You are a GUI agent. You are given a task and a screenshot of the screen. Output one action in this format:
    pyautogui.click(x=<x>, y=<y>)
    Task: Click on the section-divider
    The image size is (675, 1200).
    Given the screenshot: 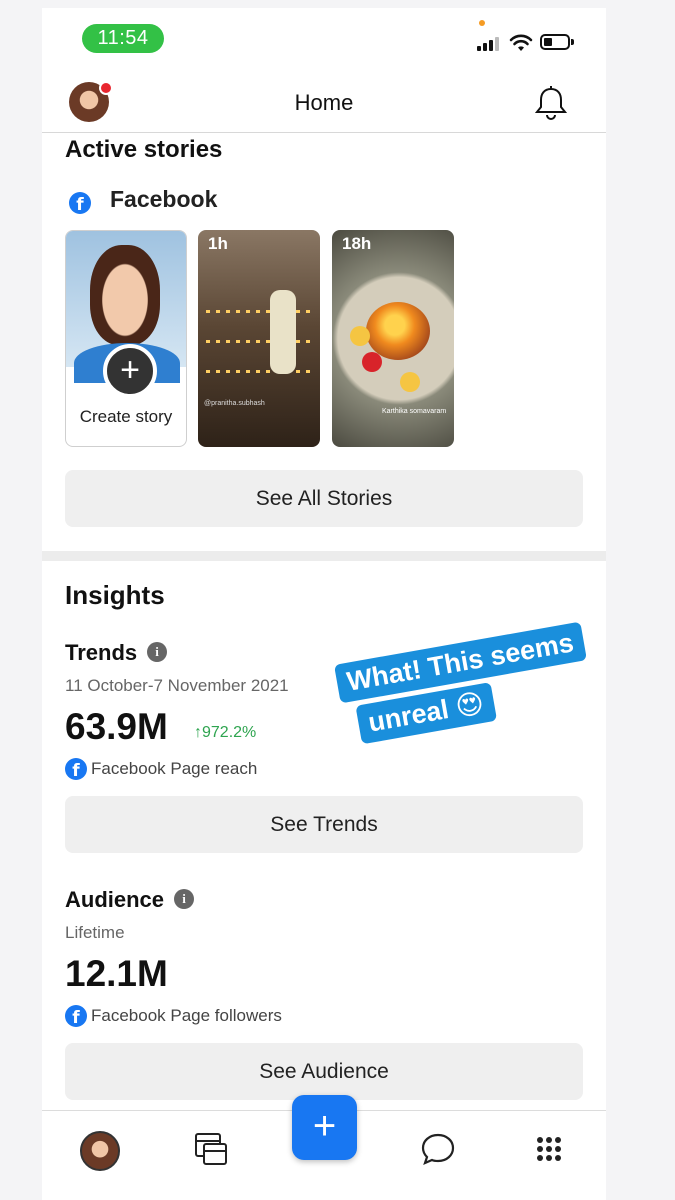 What is the action you would take?
    pyautogui.click(x=324, y=556)
    